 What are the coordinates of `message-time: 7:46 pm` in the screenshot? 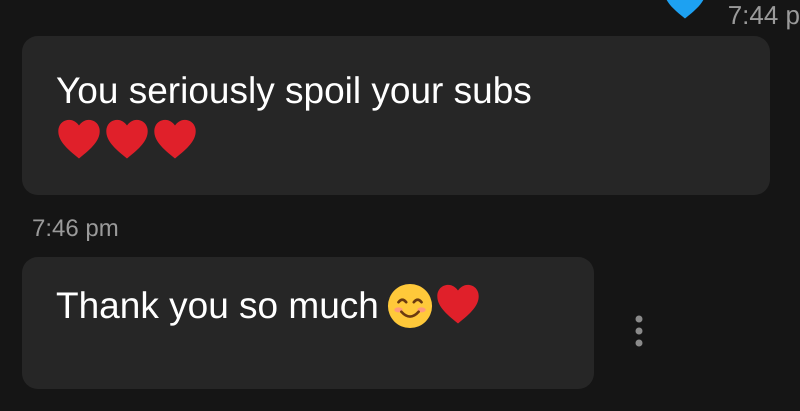 It's located at (75, 229).